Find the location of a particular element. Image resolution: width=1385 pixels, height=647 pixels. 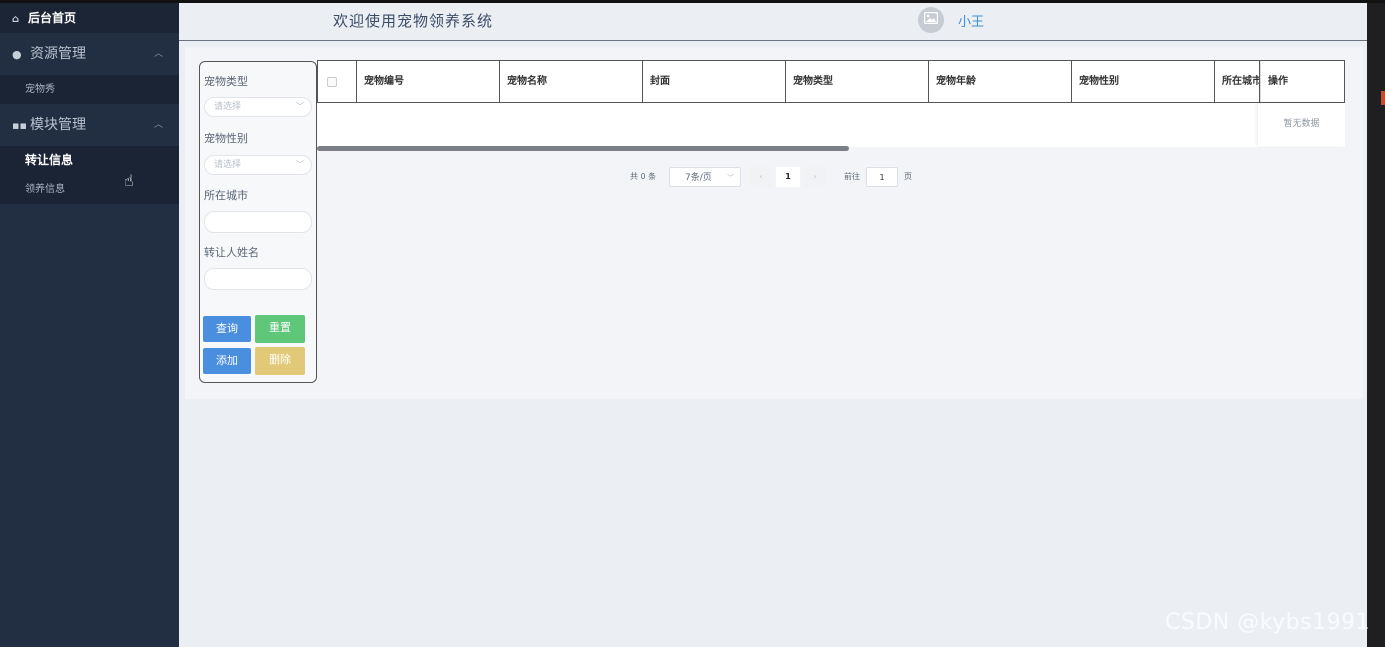

city-input is located at coordinates (258, 222).